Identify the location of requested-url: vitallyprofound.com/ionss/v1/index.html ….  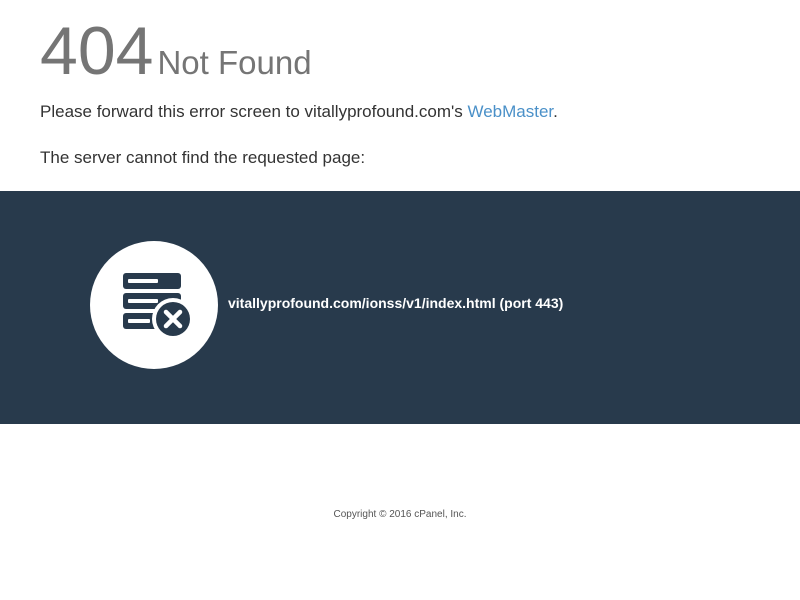
(395, 303).